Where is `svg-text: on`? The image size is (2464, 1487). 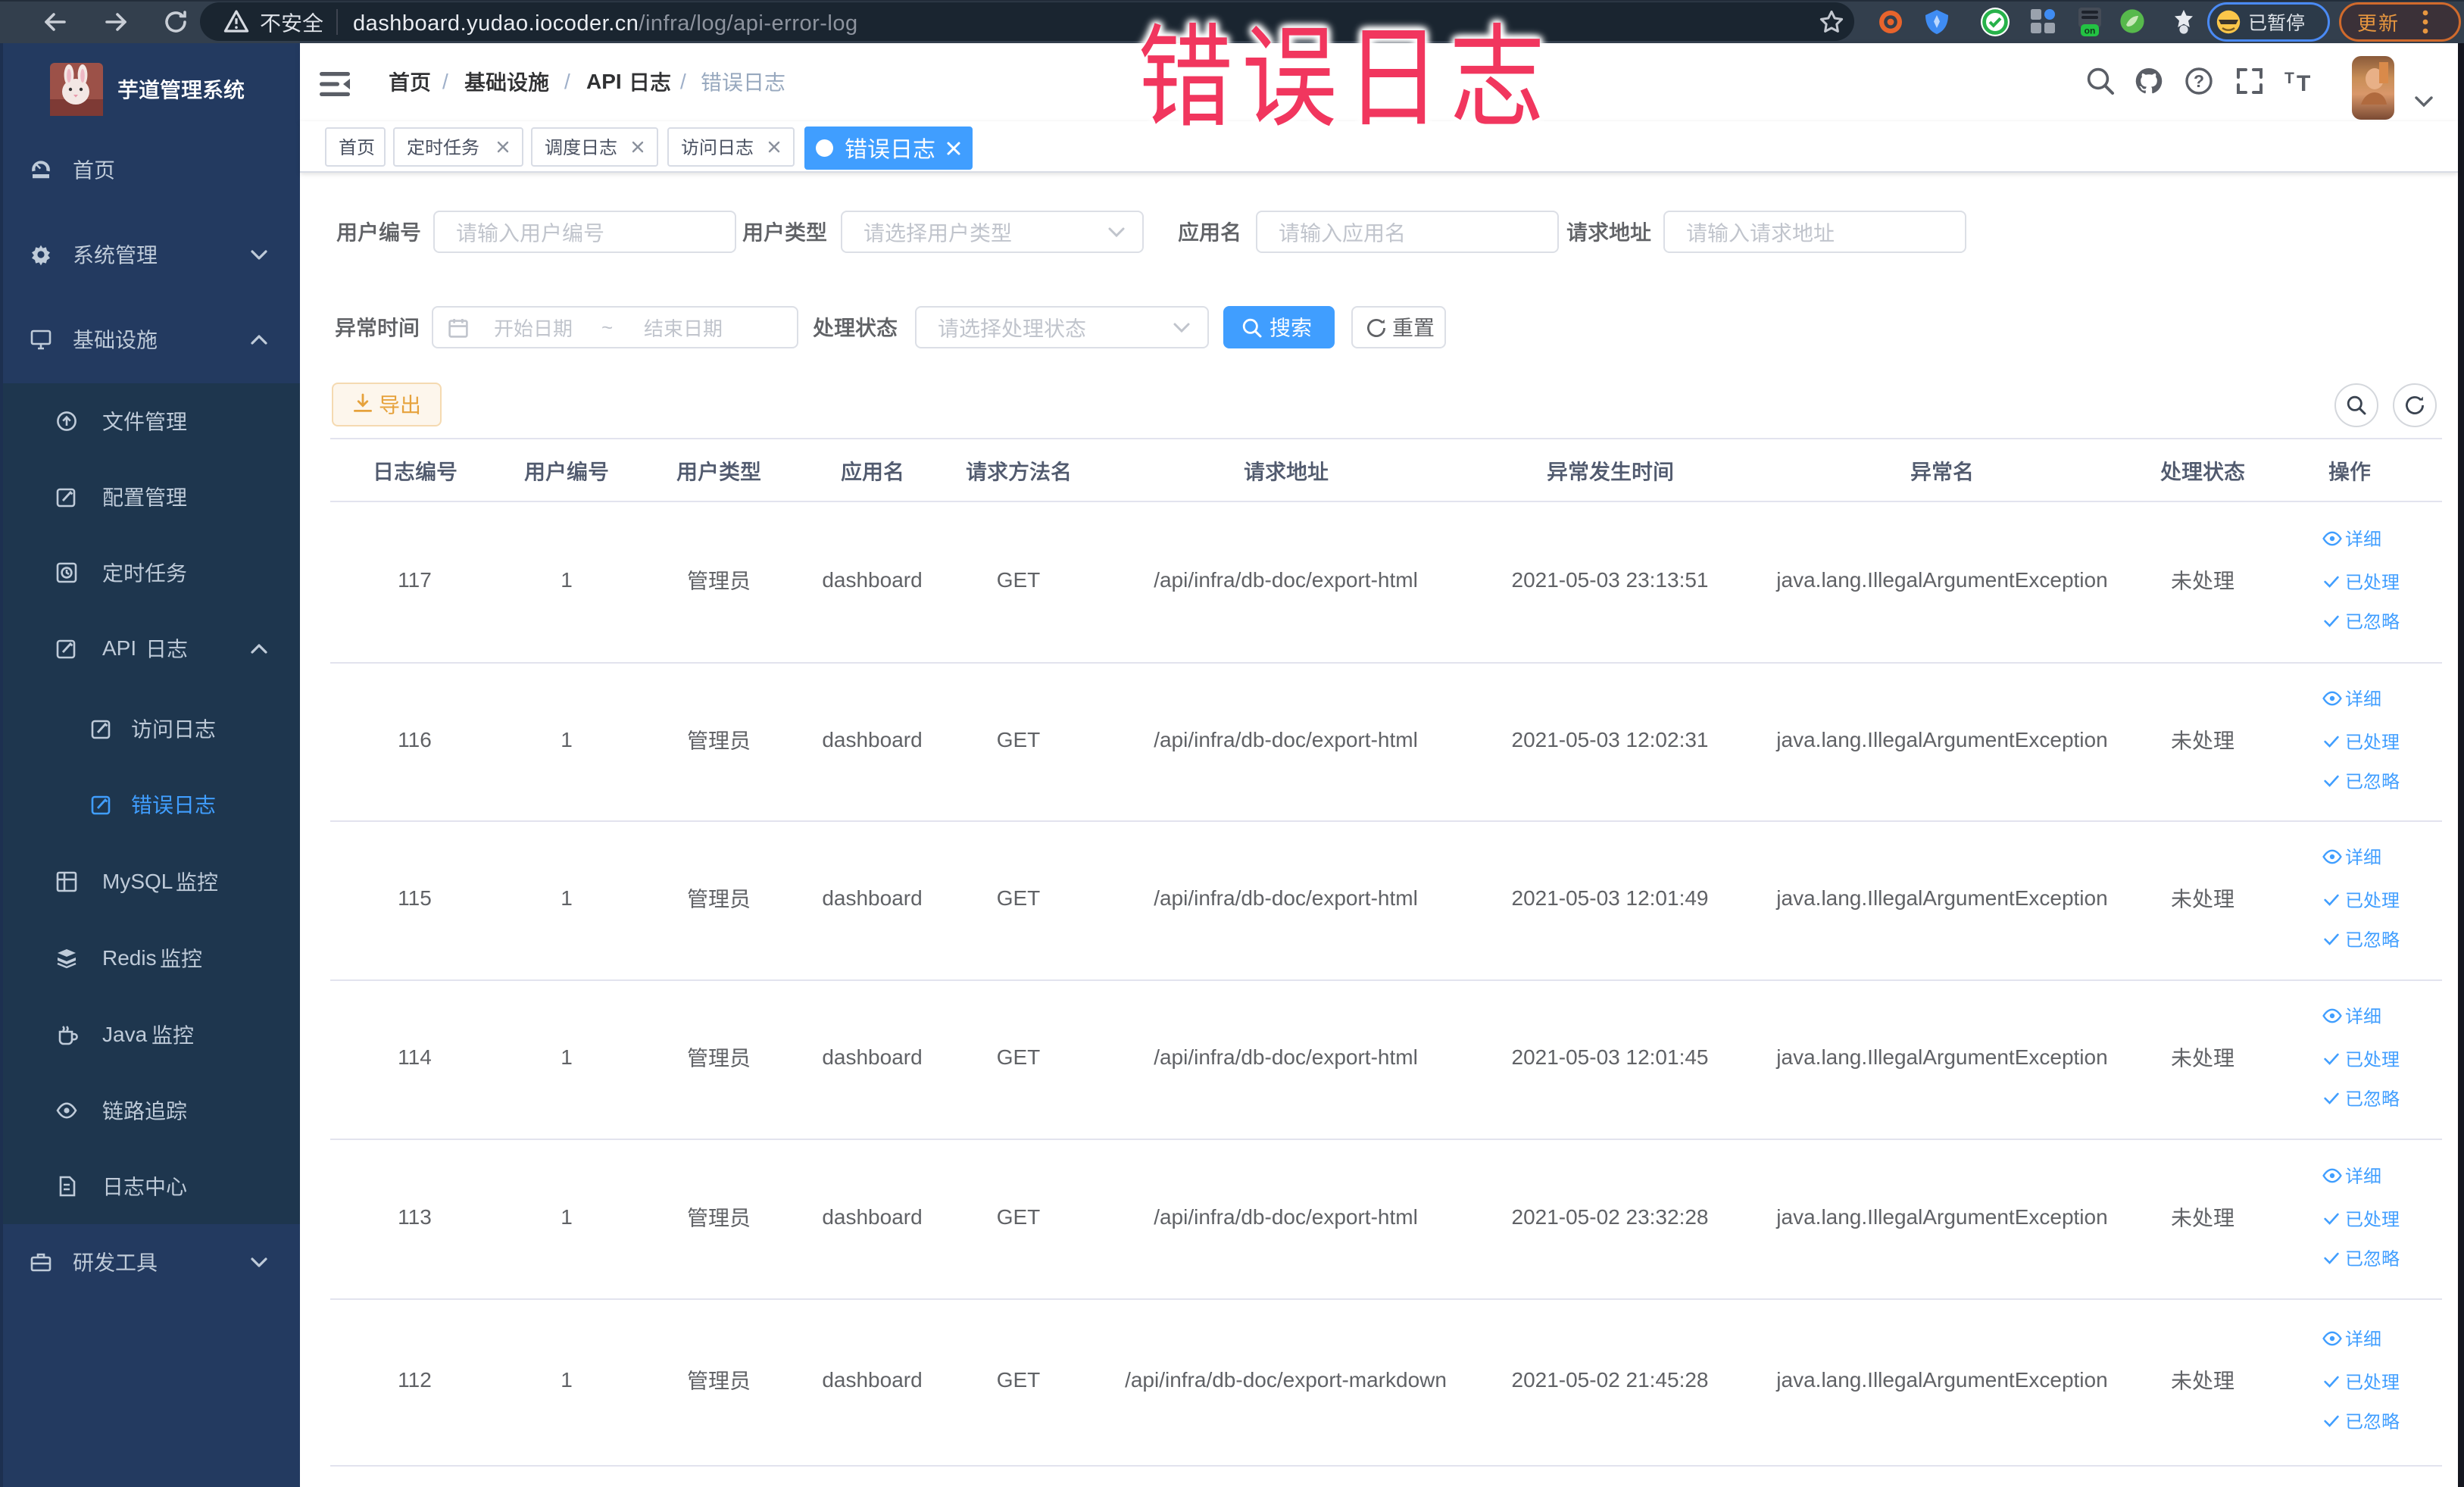
svg-text: on is located at coordinates (2090, 31).